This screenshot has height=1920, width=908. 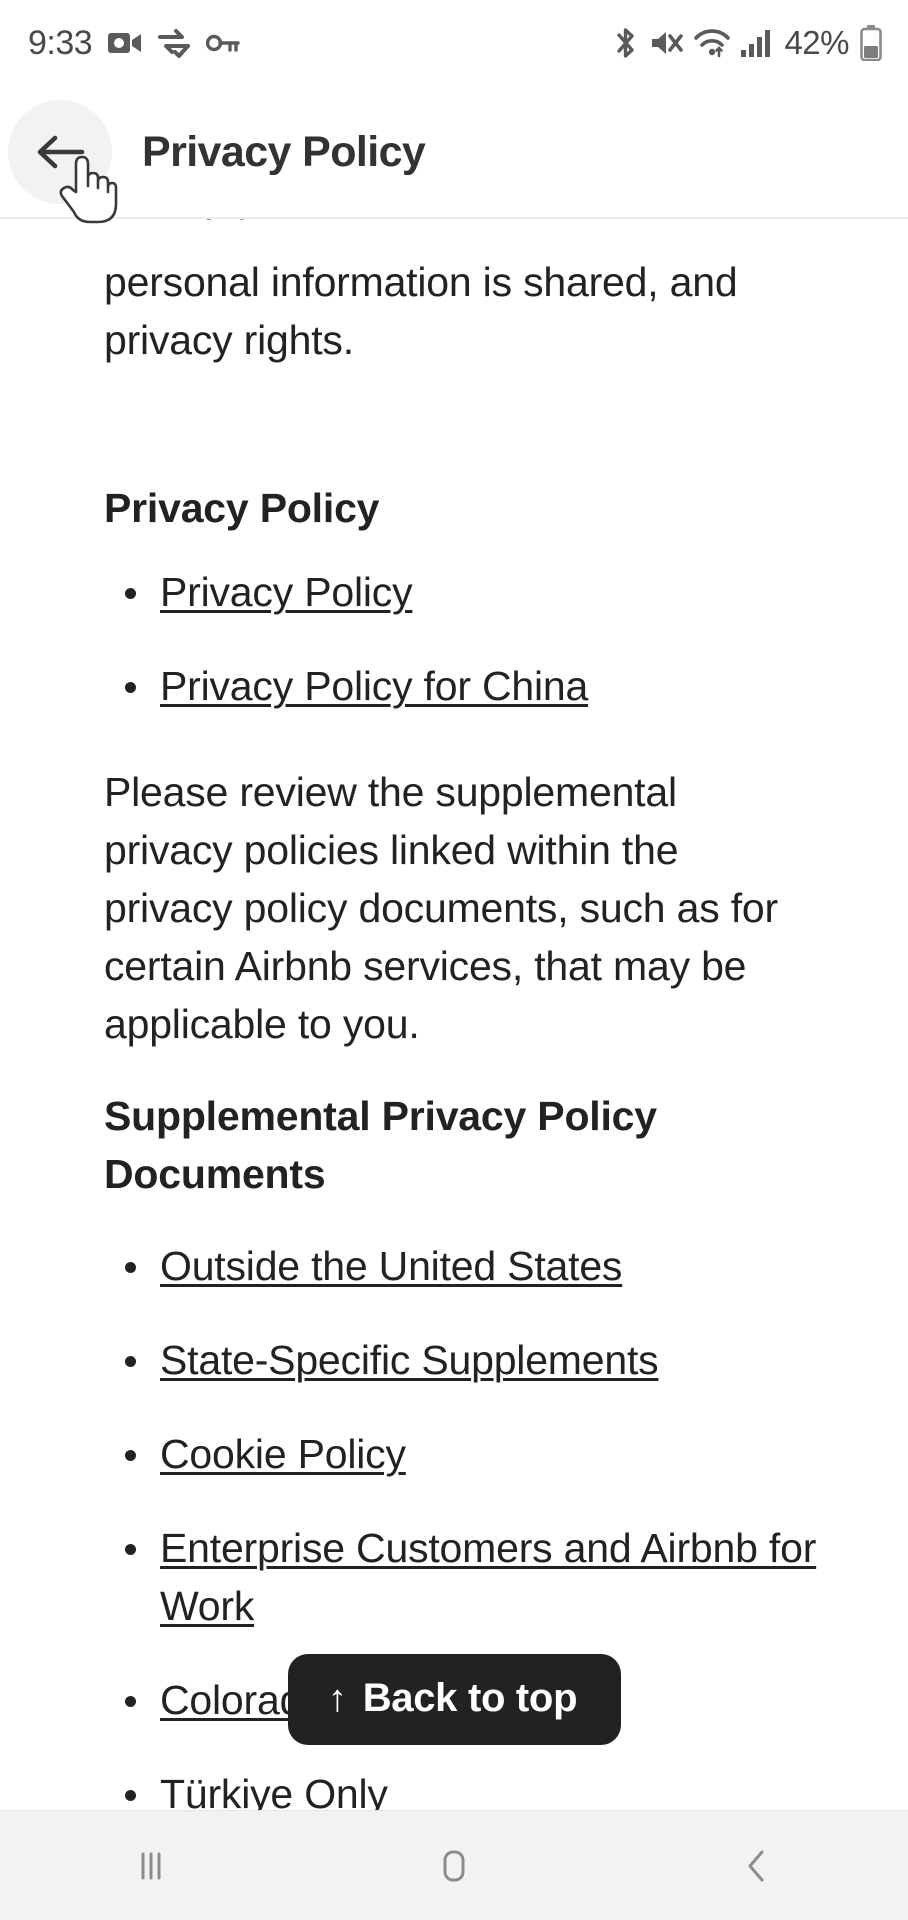 What do you see at coordinates (125, 43) in the screenshot?
I see `video-camera-icon` at bounding box center [125, 43].